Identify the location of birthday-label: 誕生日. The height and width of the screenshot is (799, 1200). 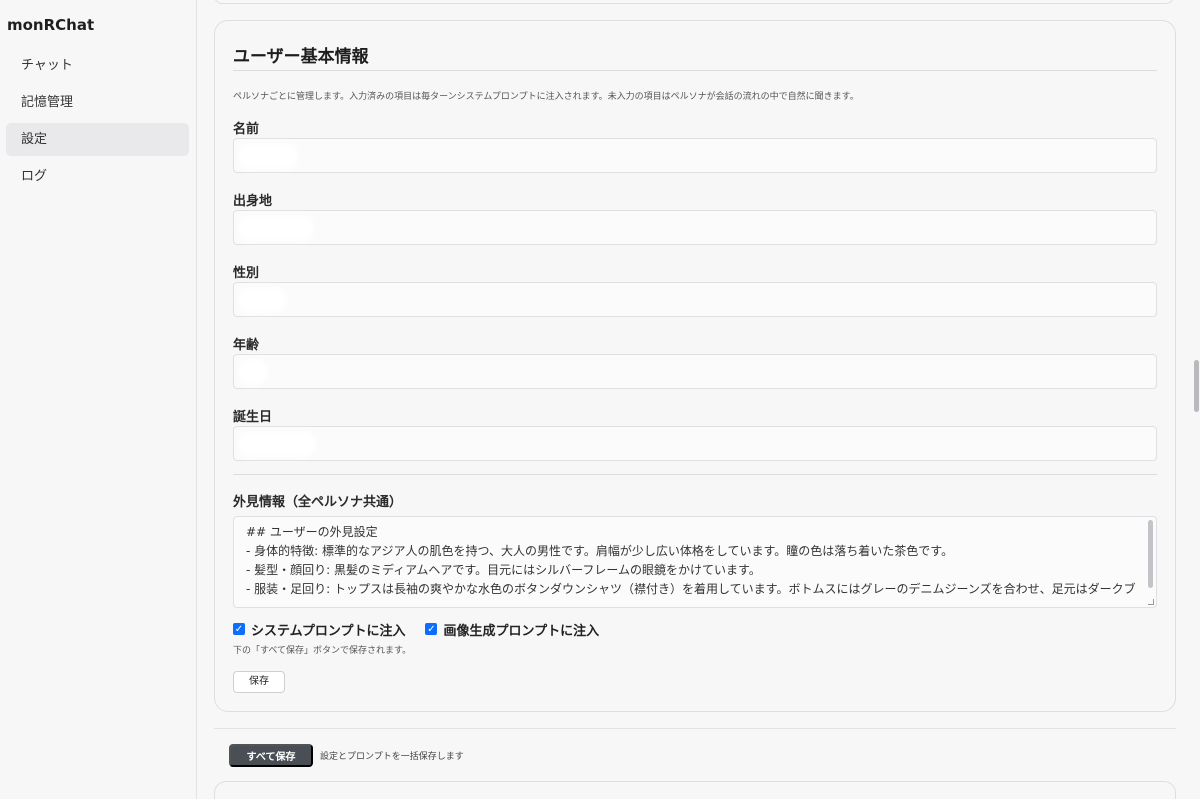
(253, 417).